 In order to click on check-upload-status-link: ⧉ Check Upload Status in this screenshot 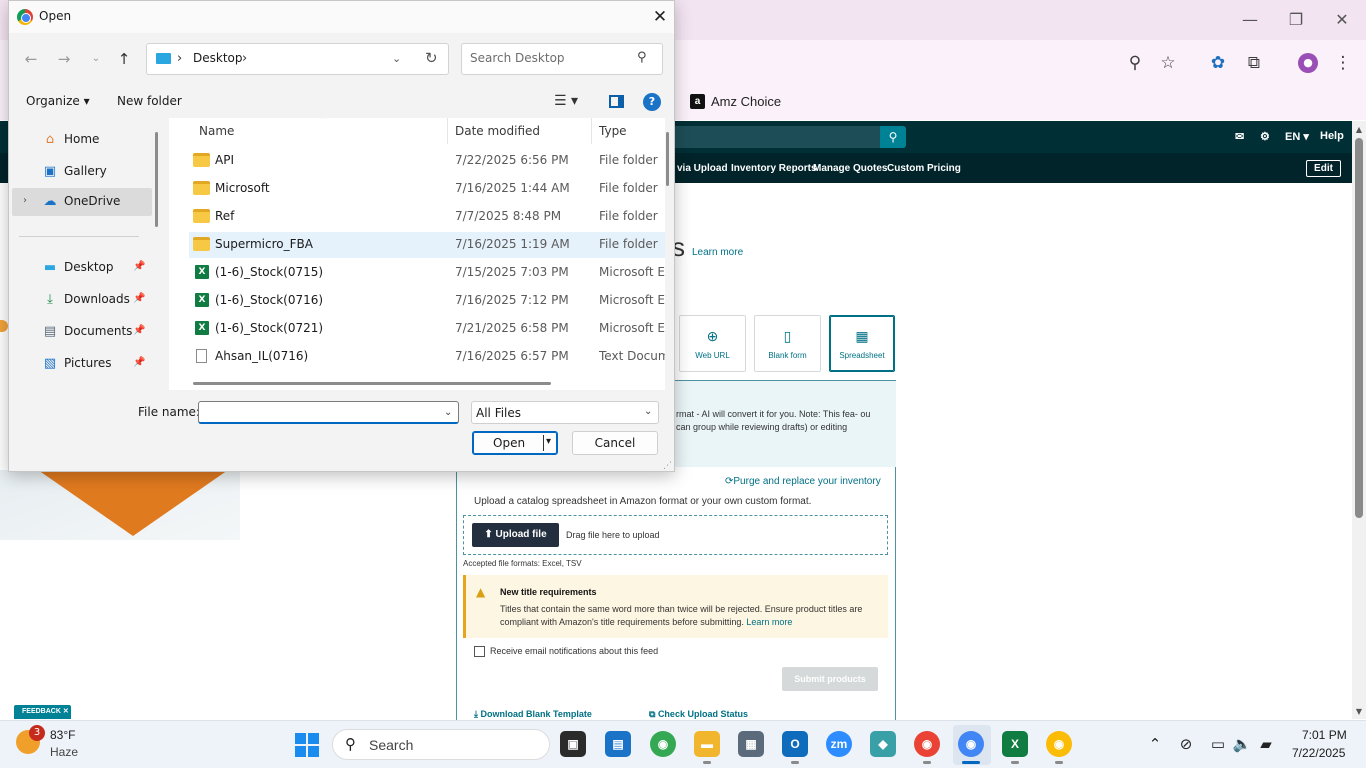, I will do `click(698, 714)`.